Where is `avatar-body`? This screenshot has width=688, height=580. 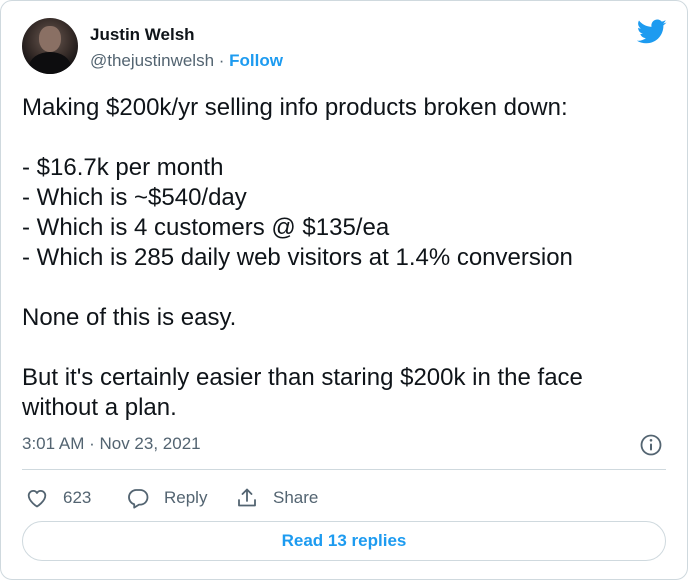 avatar-body is located at coordinates (50, 63).